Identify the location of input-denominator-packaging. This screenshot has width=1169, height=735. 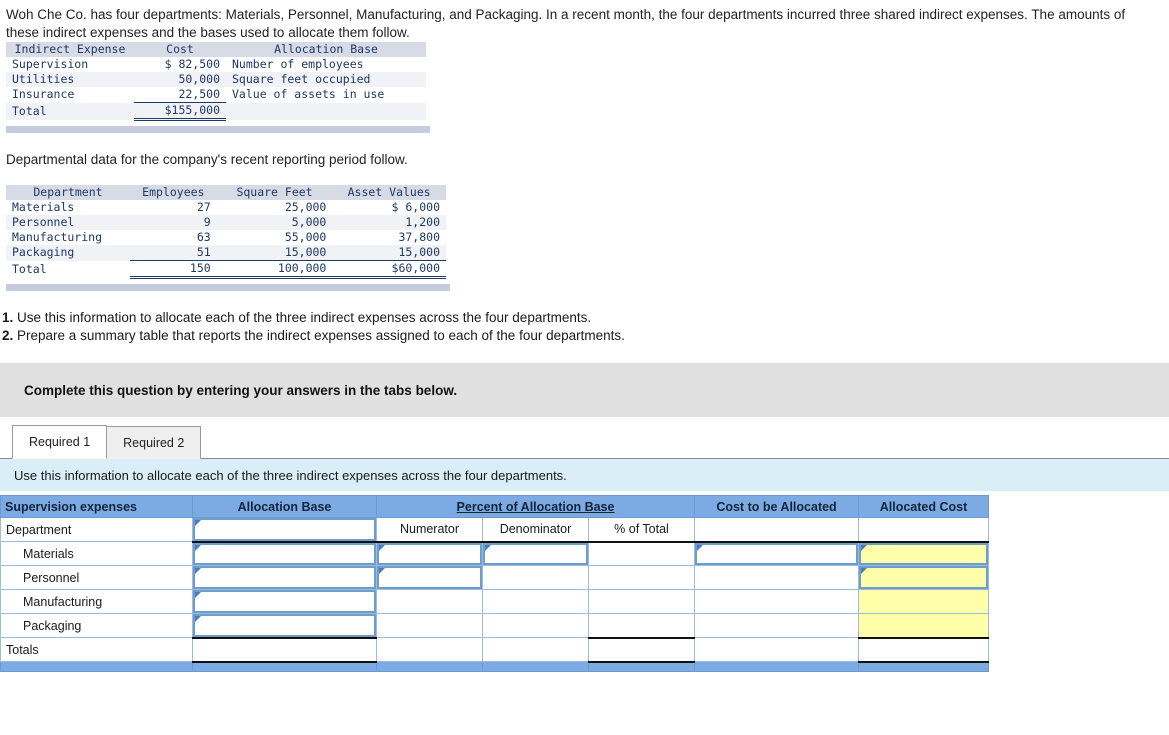
(535, 625).